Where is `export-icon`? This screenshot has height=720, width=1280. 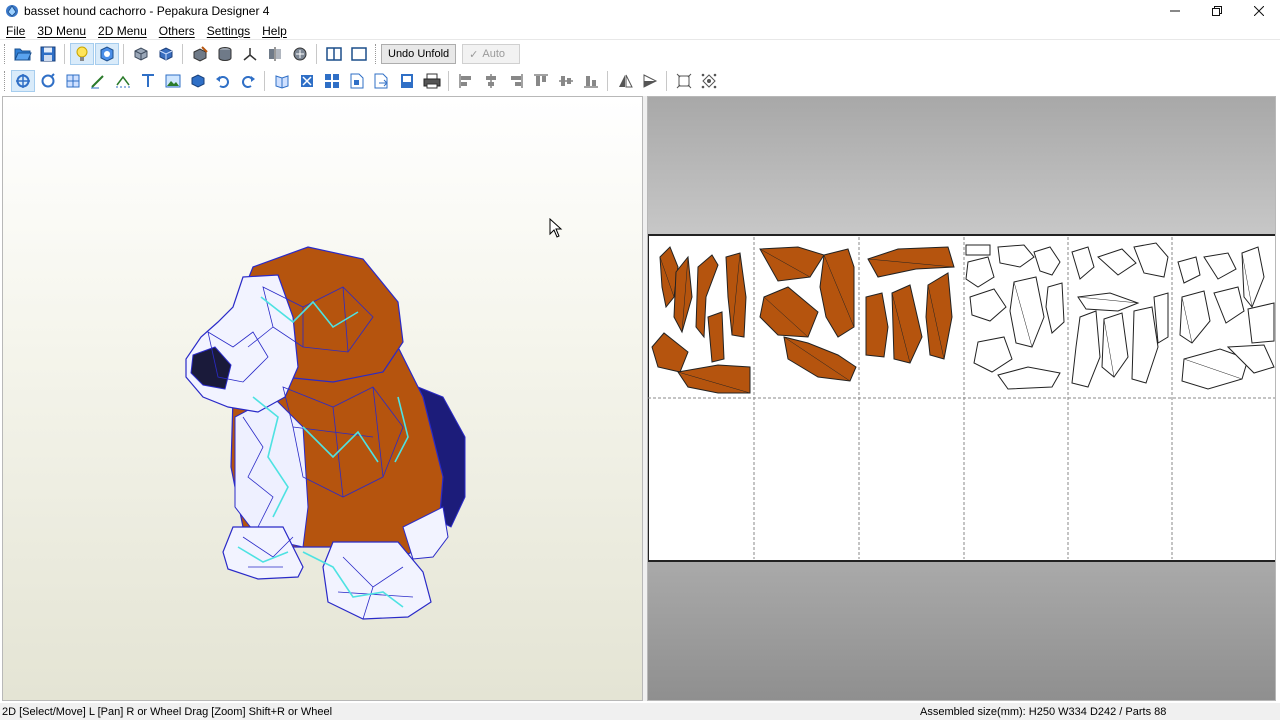 export-icon is located at coordinates (381, 81).